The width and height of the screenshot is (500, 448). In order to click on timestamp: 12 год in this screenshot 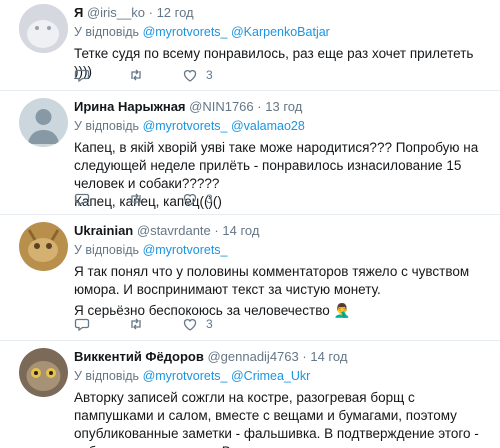, I will do `click(175, 12)`.